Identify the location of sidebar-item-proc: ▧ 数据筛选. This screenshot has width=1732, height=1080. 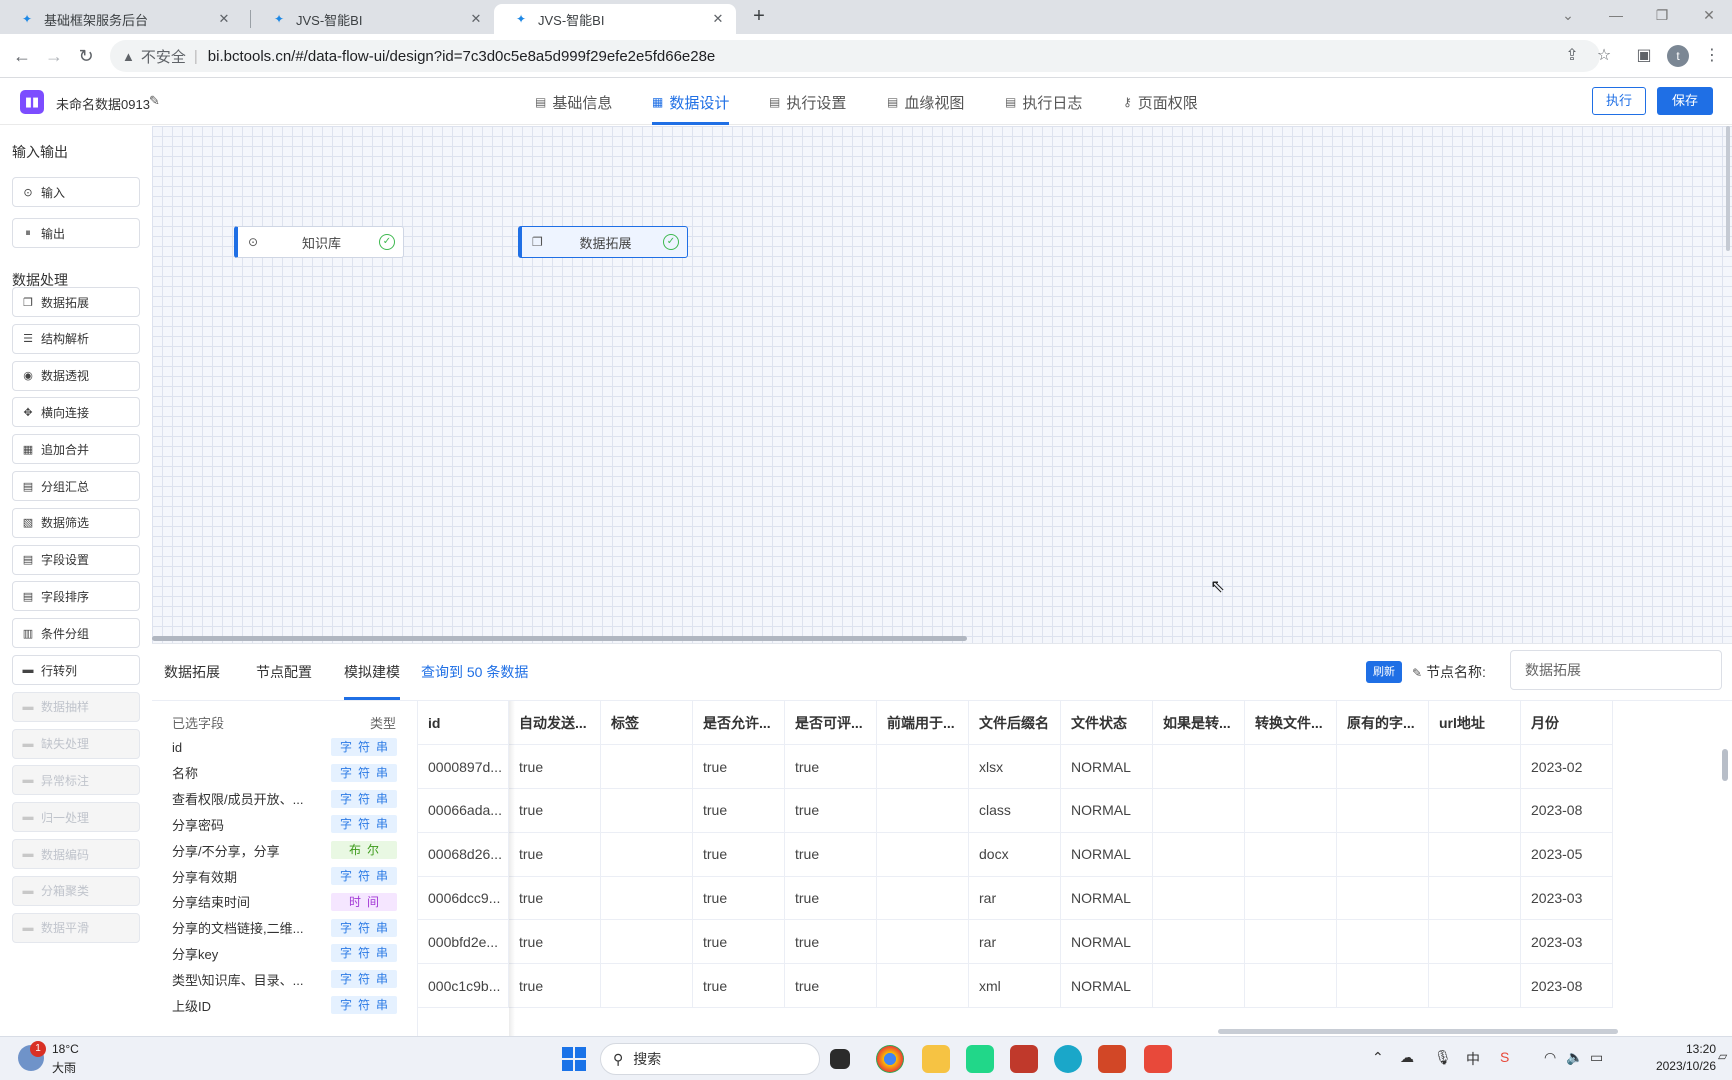
(76, 522).